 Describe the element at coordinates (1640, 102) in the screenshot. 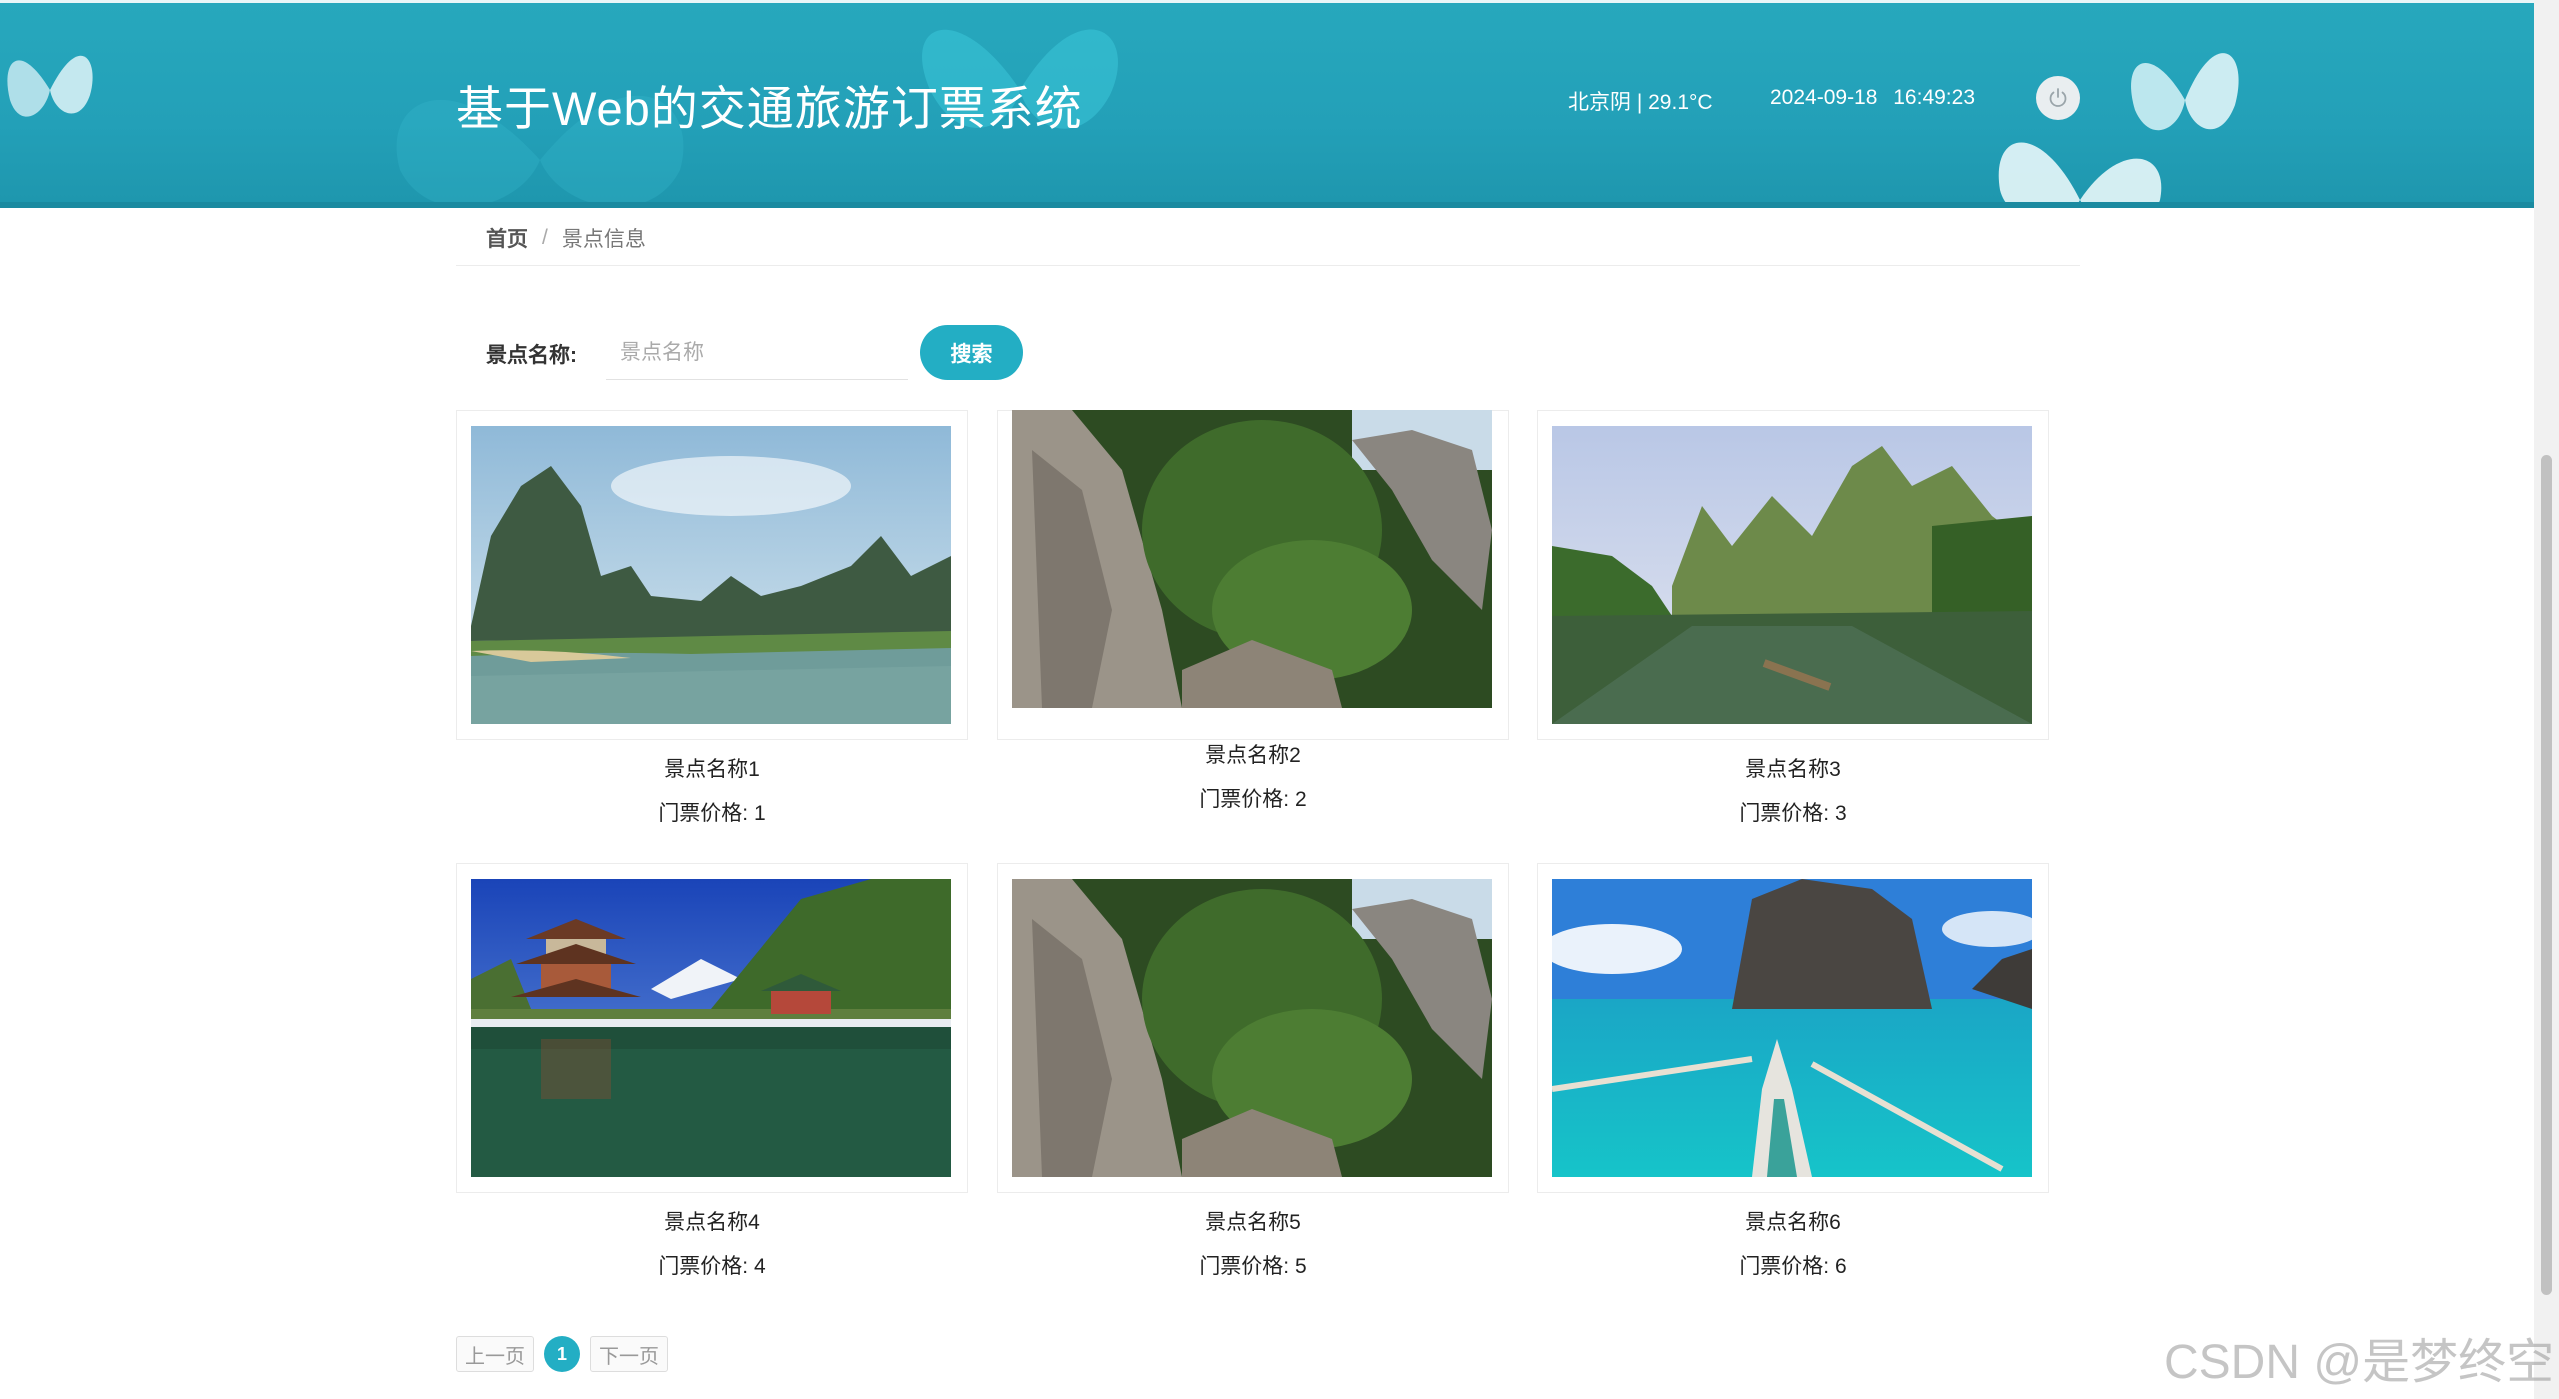

I see `weather-info: 北京阴 | 29.1°C` at that location.